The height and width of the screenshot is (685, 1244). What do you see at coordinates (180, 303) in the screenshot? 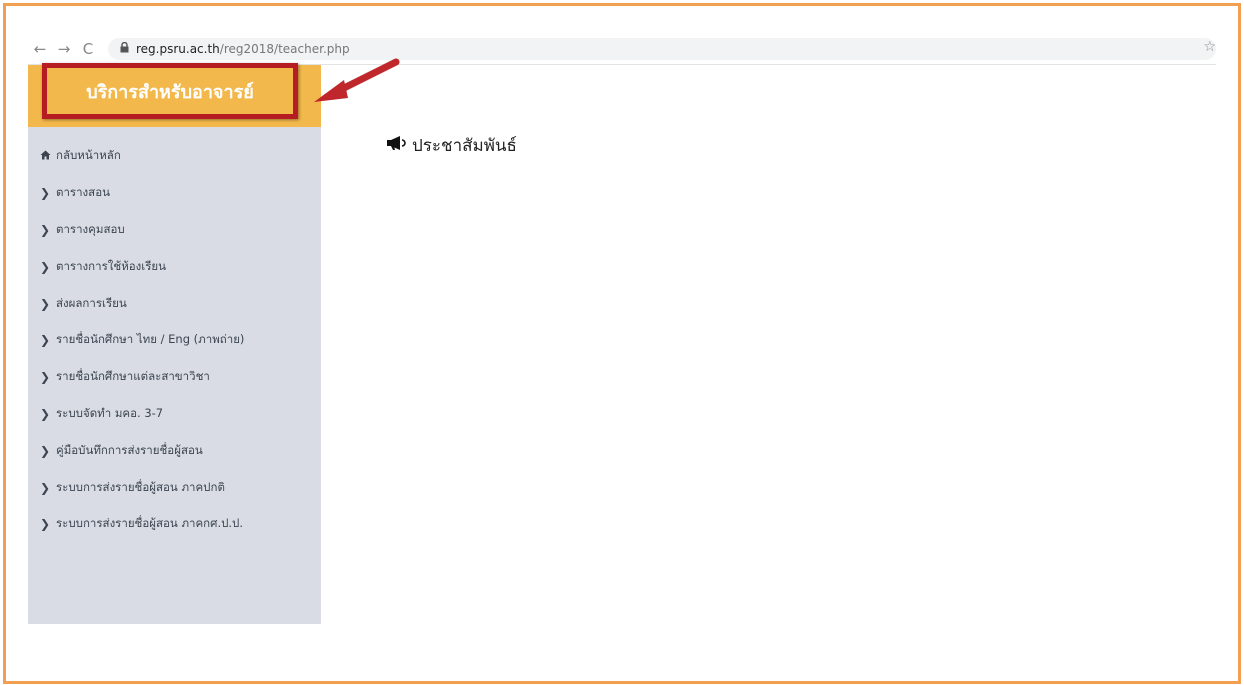
I see `sidebar-item-submit-grades: ❯ ส่งผลการเรียน` at bounding box center [180, 303].